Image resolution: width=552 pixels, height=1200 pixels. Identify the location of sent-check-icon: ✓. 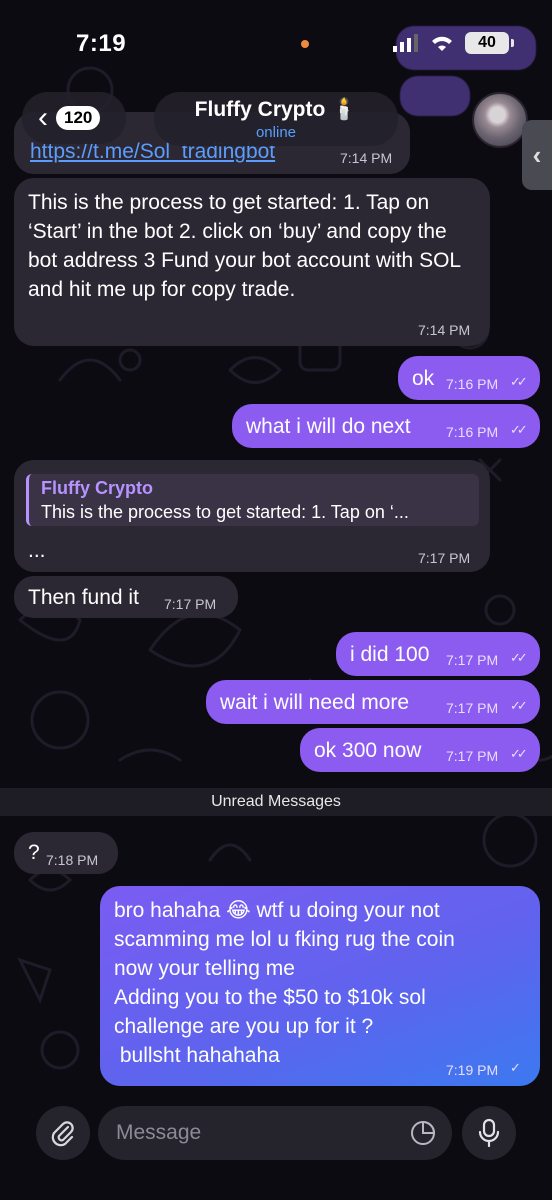
(515, 1067).